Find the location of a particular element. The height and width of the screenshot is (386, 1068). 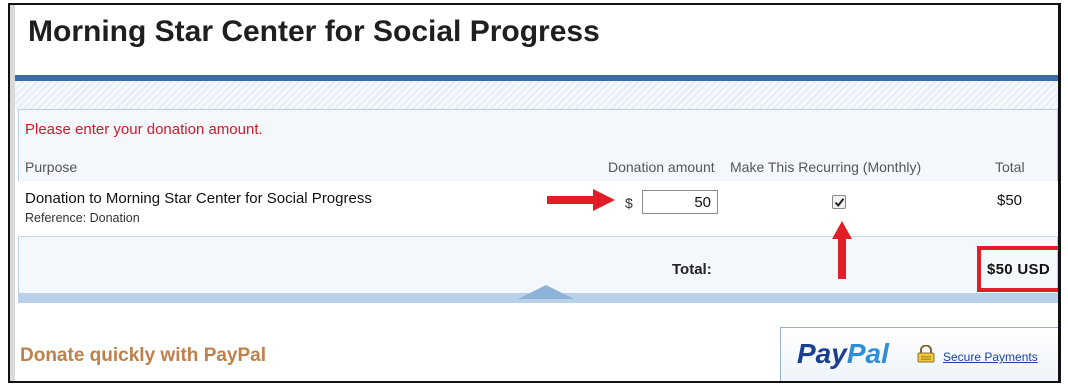

collapse-triangle-icon is located at coordinates (546, 292).